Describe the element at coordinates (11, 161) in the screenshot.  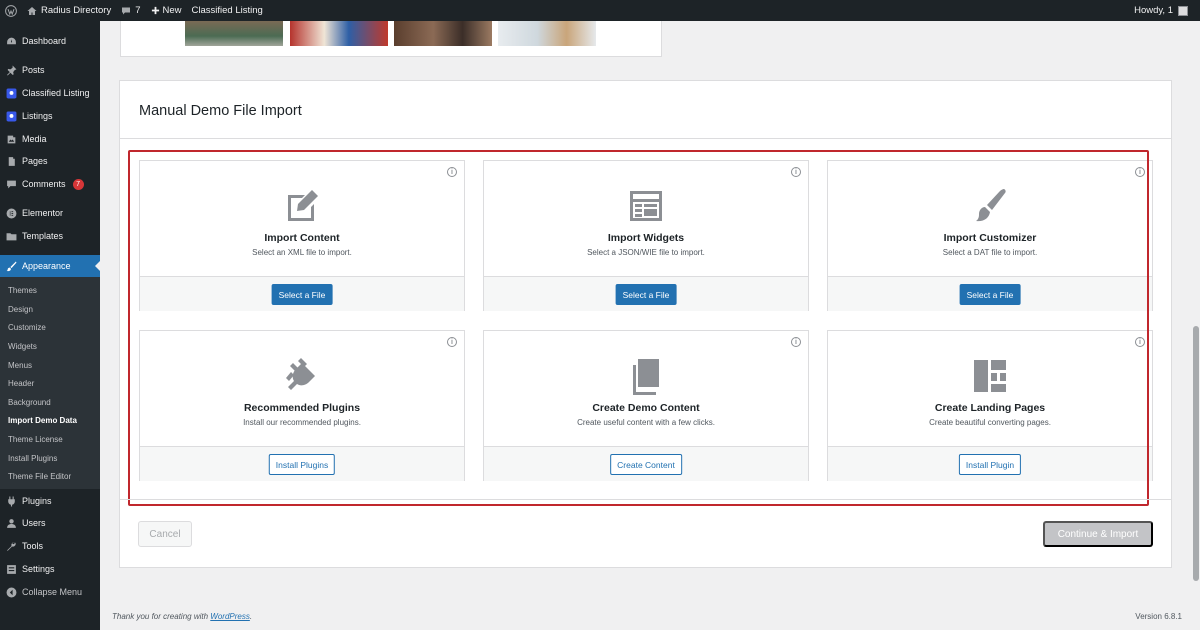
I see `pages-icon` at that location.